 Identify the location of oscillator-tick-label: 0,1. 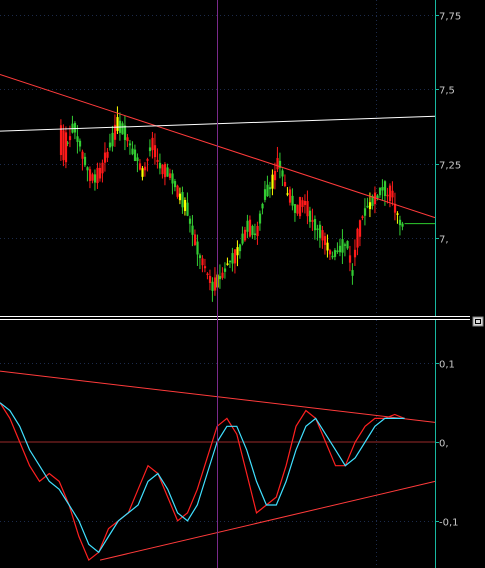
(447, 365).